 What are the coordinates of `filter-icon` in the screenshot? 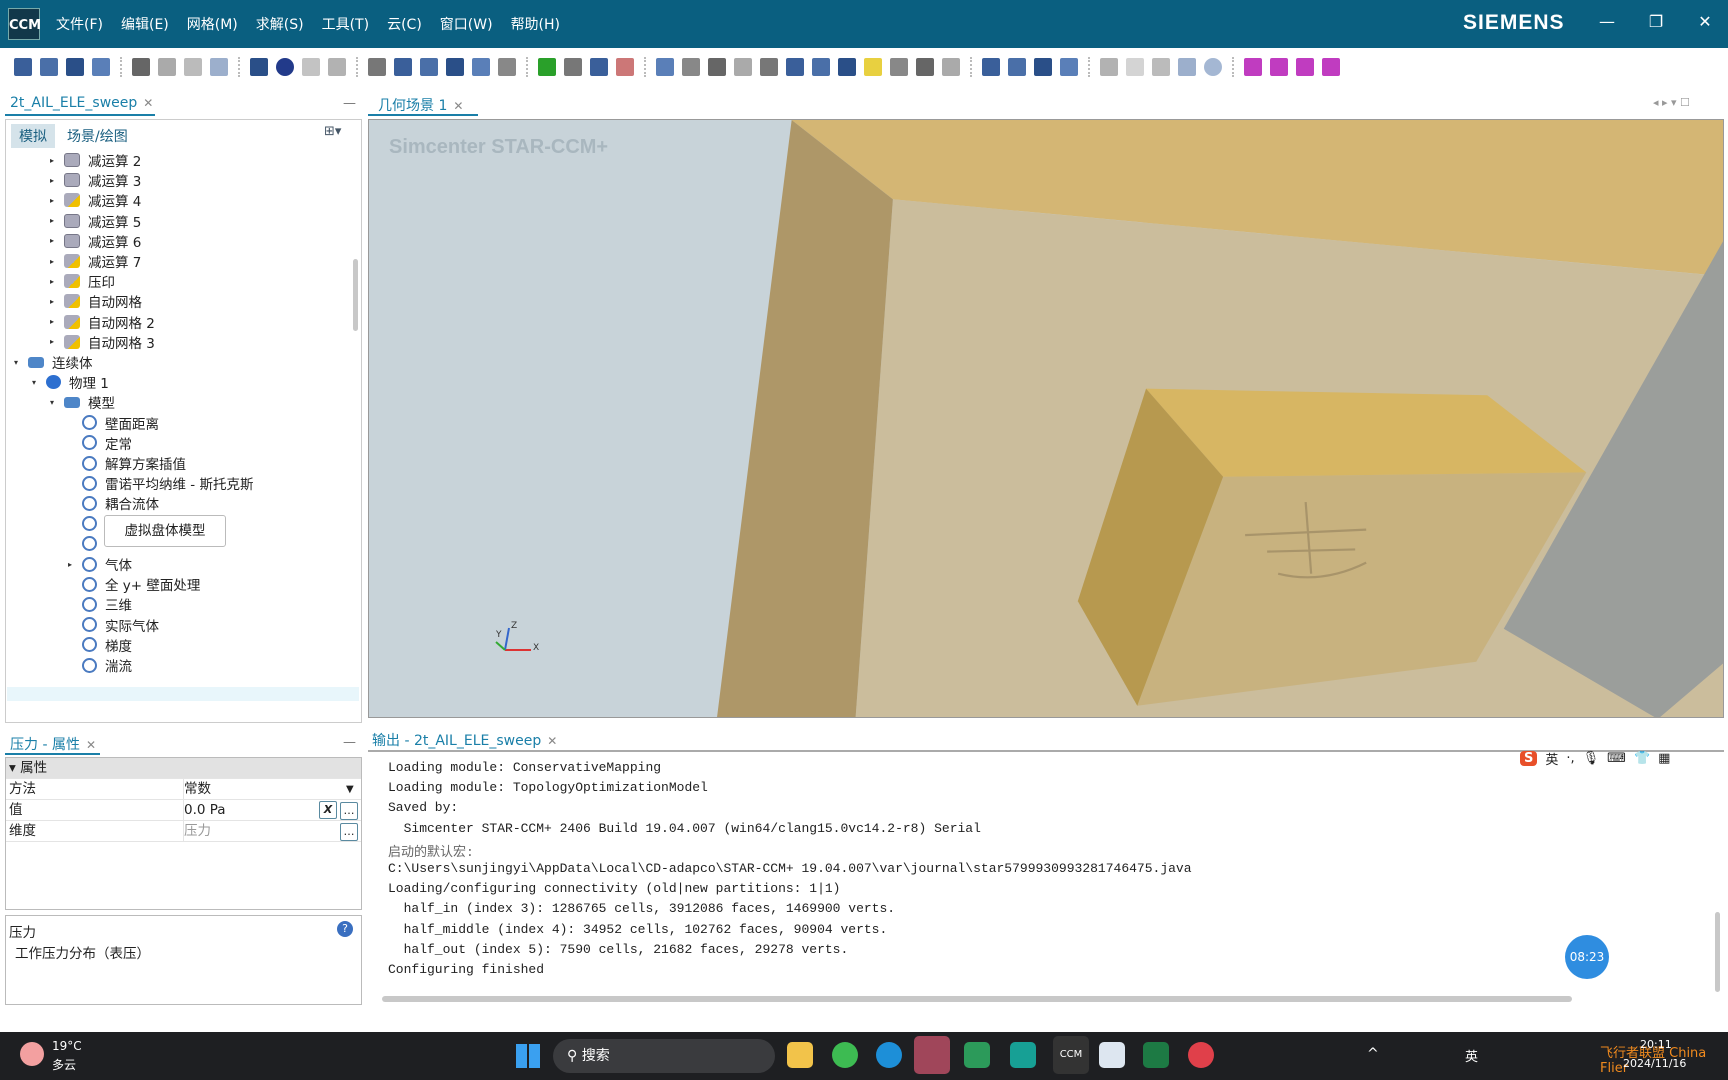 It's located at (403, 67).